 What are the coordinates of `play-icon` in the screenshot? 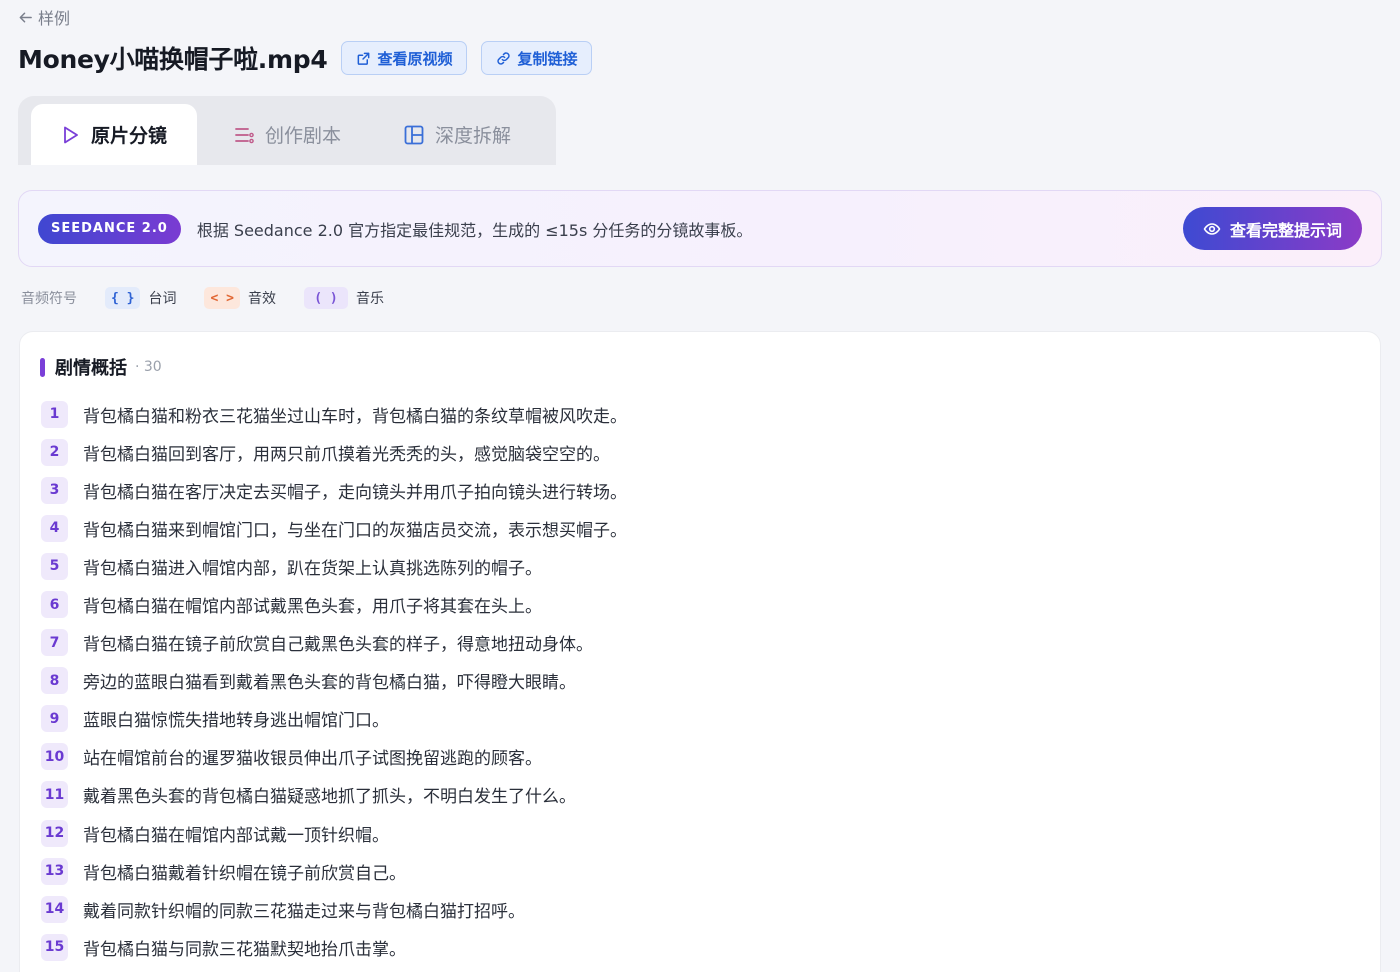 It's located at (71, 134).